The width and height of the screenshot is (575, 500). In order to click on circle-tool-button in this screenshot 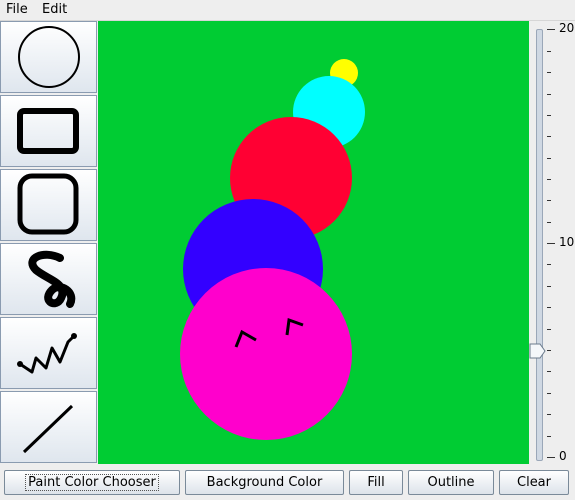, I will do `click(48, 57)`.